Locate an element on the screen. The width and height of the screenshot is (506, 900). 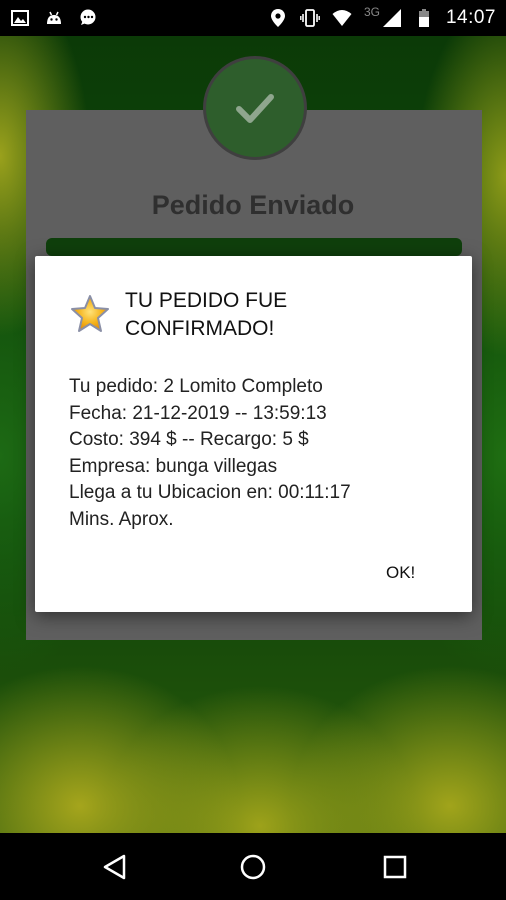
home-icon is located at coordinates (253, 867).